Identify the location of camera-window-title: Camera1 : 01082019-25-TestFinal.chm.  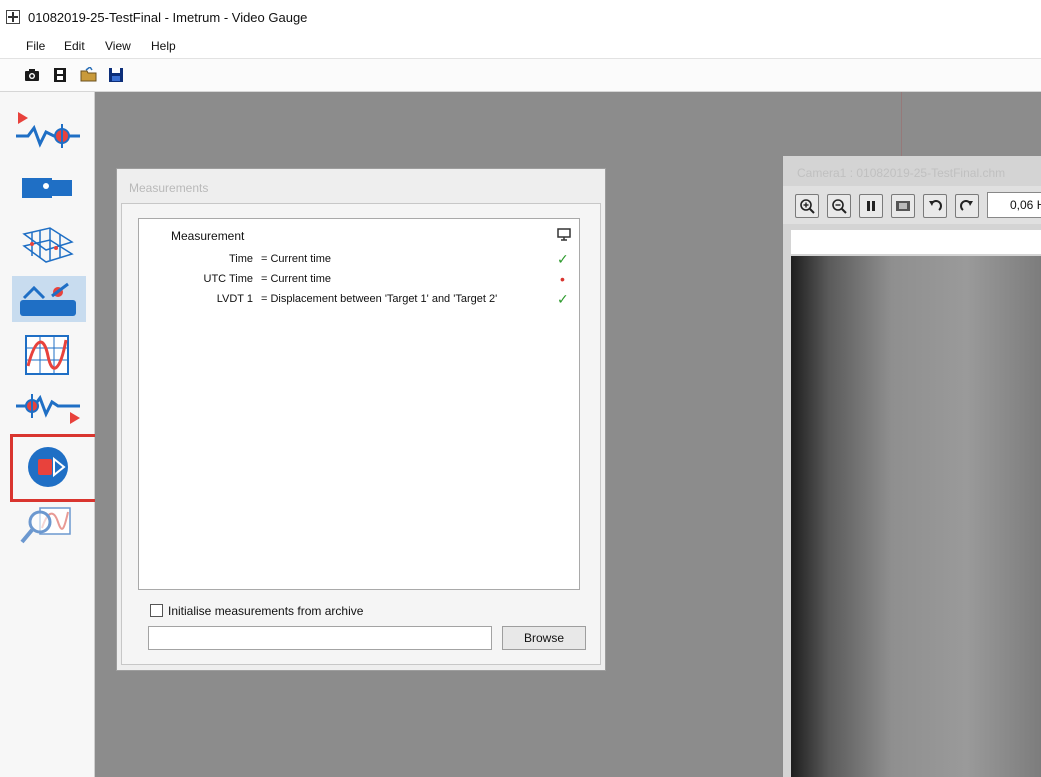
(901, 173).